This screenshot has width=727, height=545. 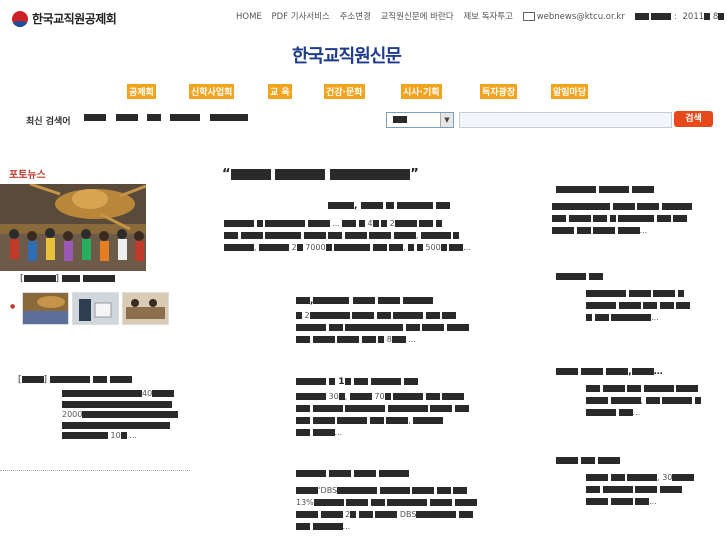 What do you see at coordinates (408, 514) in the screenshot?
I see `story-4-tag-2: DBS` at bounding box center [408, 514].